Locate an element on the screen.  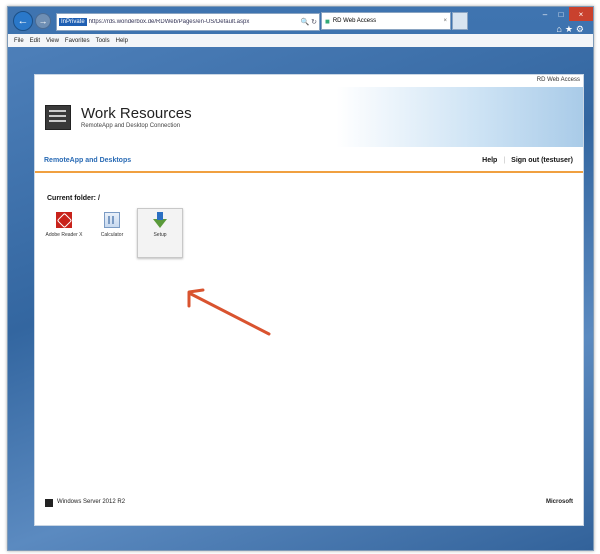
app-label: Adobe Reader X is located at coordinates (64, 235).